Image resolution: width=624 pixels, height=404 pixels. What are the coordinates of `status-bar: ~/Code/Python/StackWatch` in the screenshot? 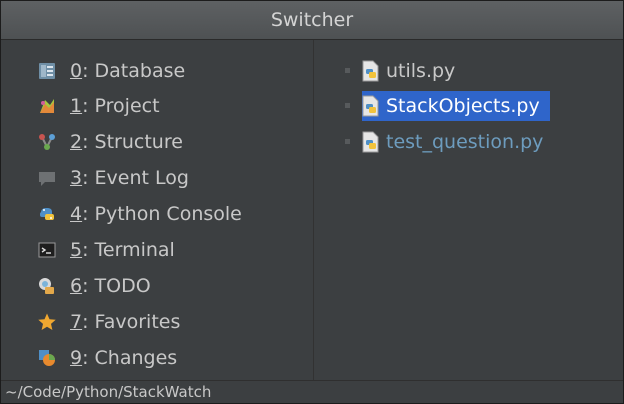 It's located at (312, 391).